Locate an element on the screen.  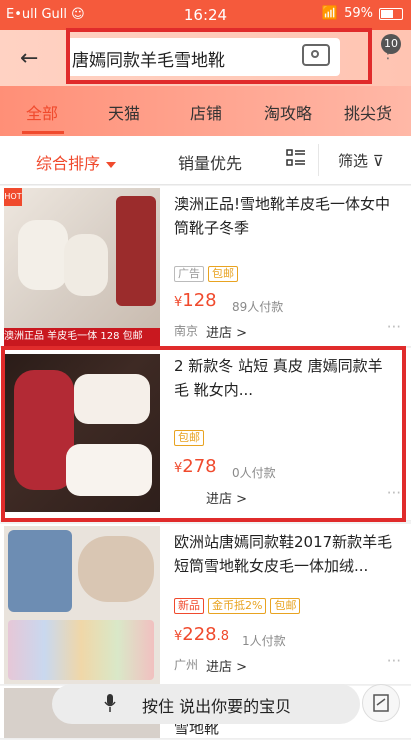
tab-store: 店铺 is located at coordinates (206, 112).